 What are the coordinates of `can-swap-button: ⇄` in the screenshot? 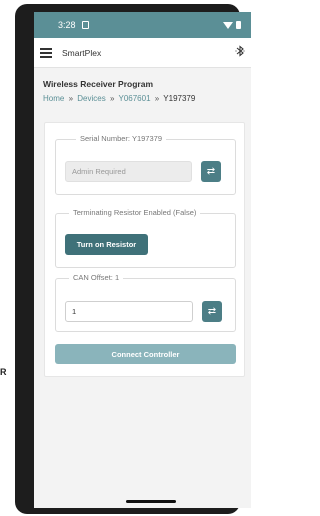 It's located at (212, 311).